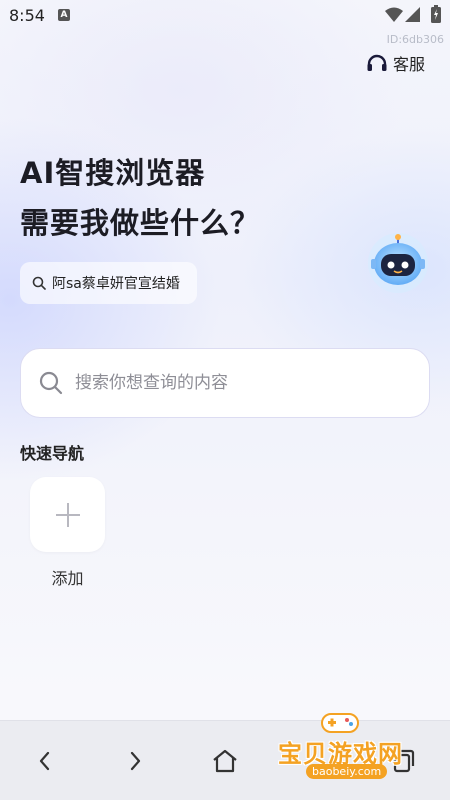 The image size is (450, 800). I want to click on gamepad-icon, so click(340, 723).